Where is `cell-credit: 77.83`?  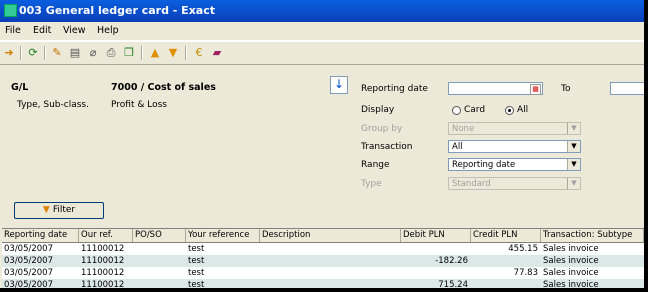 cell-credit: 77.83 is located at coordinates (525, 273).